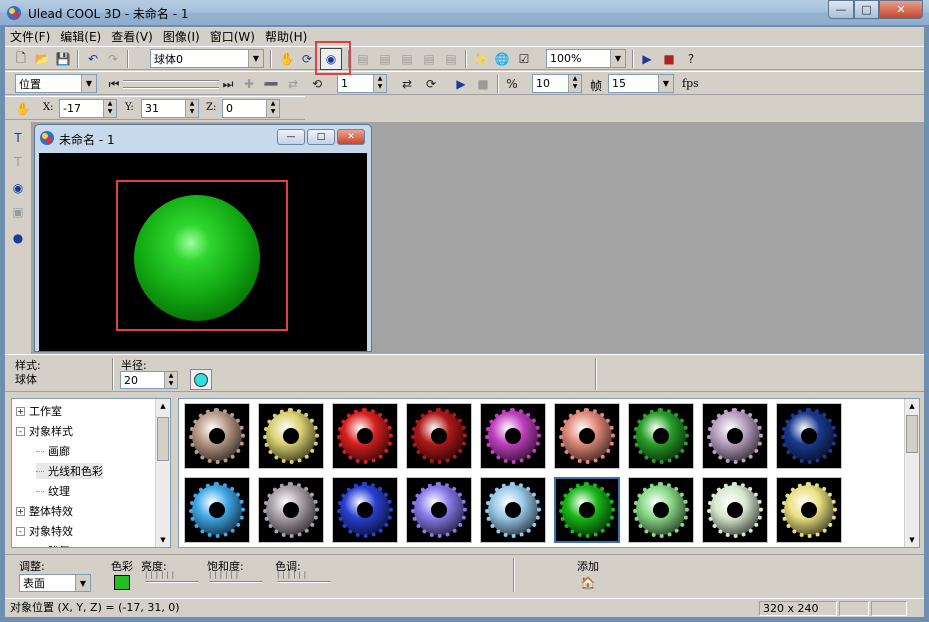 The image size is (929, 622). What do you see at coordinates (44, 511) in the screenshot?
I see `tree-item: + 整体特效` at bounding box center [44, 511].